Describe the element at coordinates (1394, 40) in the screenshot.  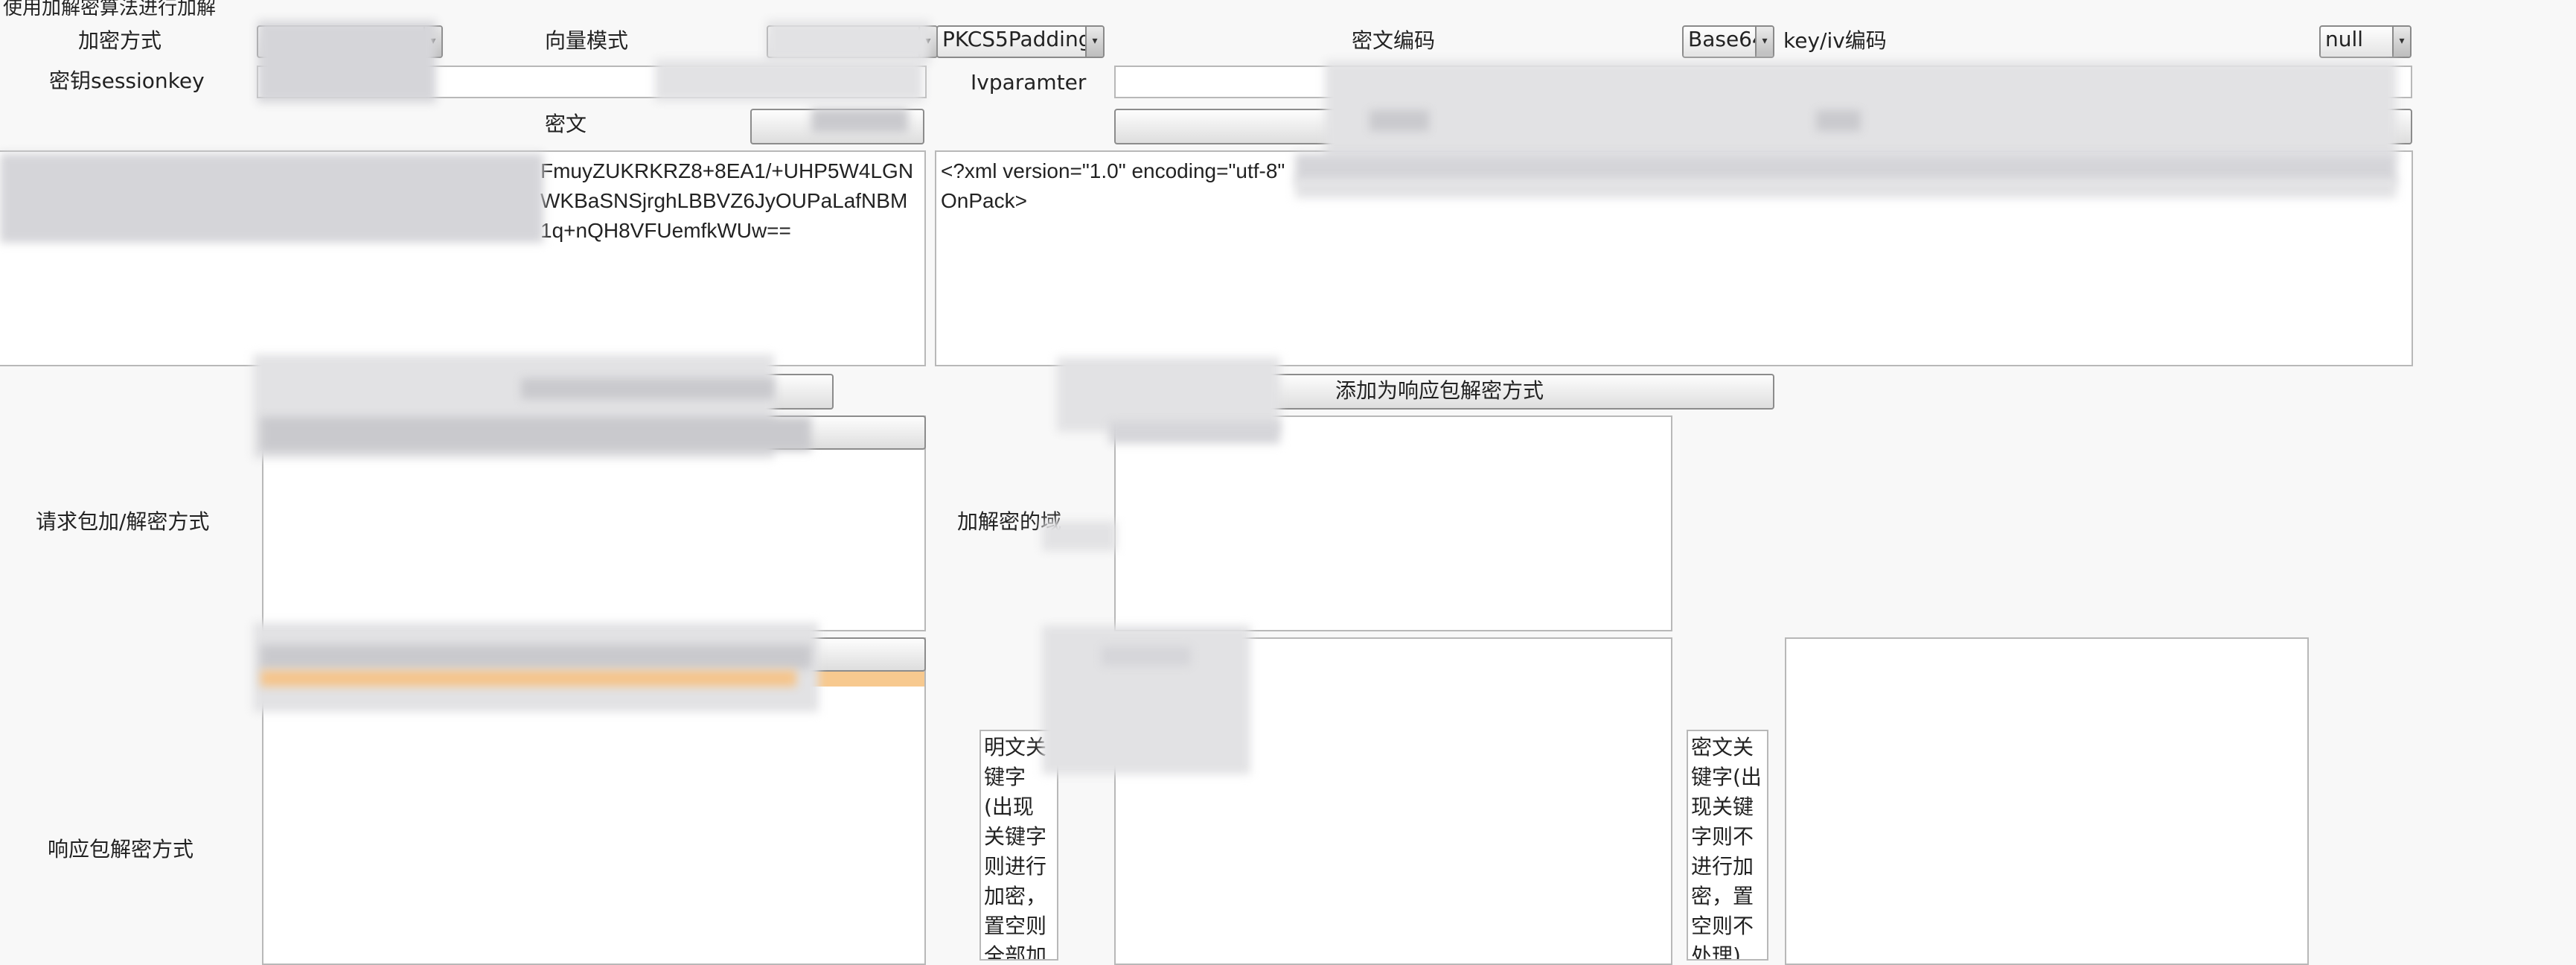
I see `cipher-encoding-label: 密文编码` at that location.